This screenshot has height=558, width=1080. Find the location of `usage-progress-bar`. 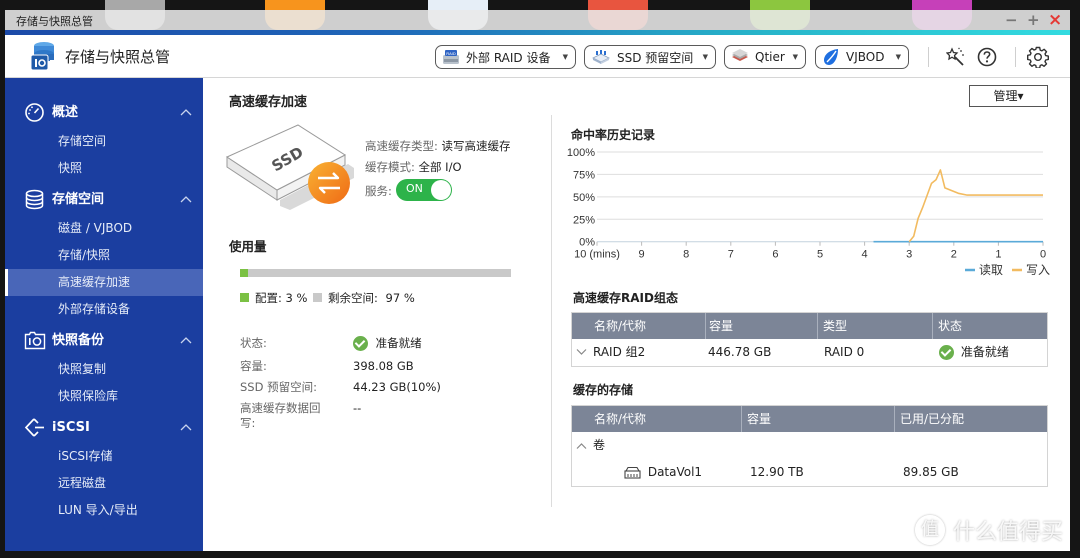

usage-progress-bar is located at coordinates (375, 273).